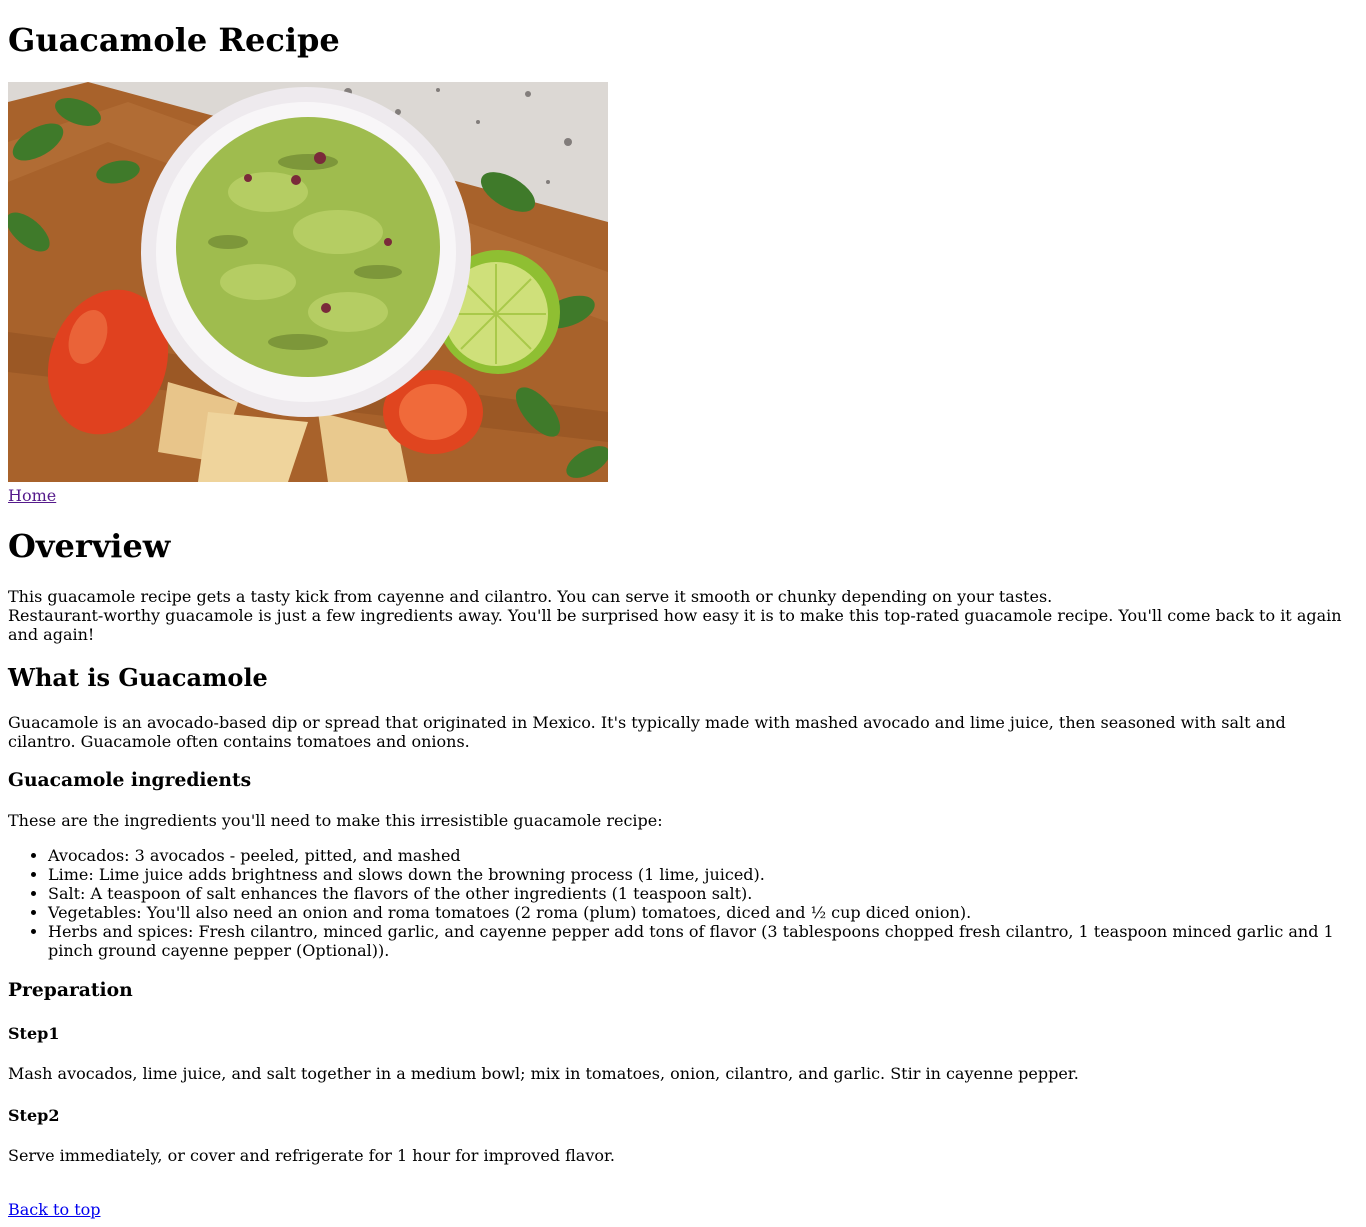  I want to click on preparation-heading: Preparation, so click(70, 990).